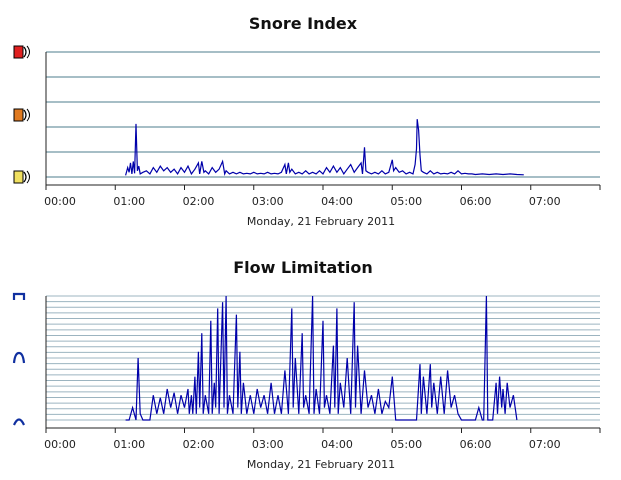 Image resolution: width=621 pixels, height=480 pixels. What do you see at coordinates (303, 267) in the screenshot?
I see `flow-limitation-title: Flow Limitation` at bounding box center [303, 267].